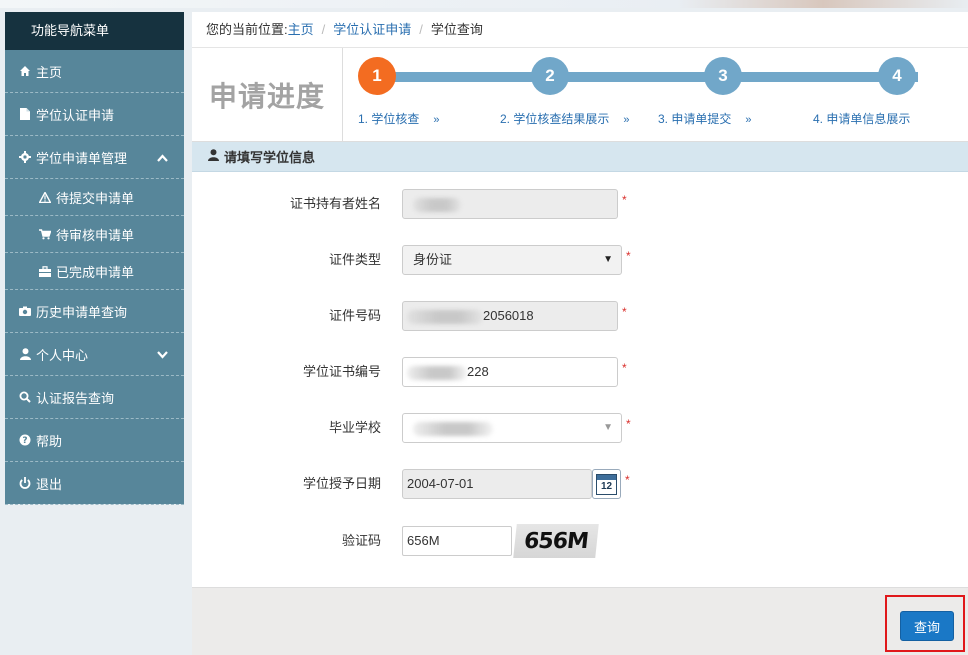 Image resolution: width=968 pixels, height=655 pixels. I want to click on step-label-text: 1. 学位核查, so click(389, 119).